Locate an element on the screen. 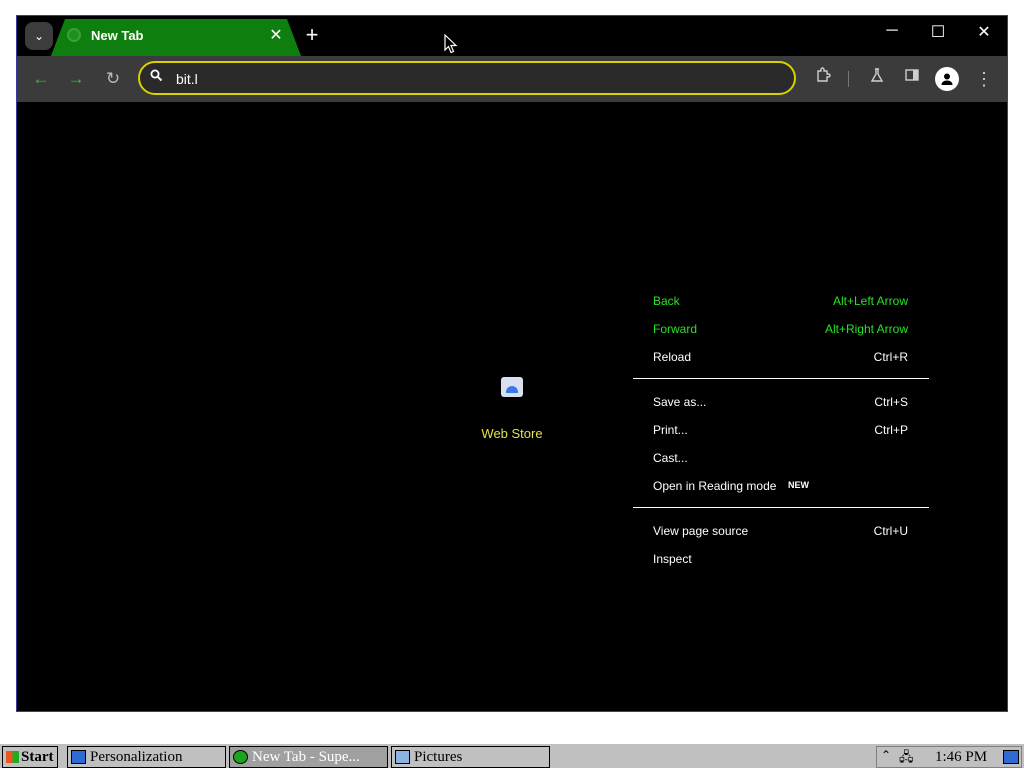 Image resolution: width=1024 pixels, height=768 pixels. menu-item-label: View page source is located at coordinates (701, 531).